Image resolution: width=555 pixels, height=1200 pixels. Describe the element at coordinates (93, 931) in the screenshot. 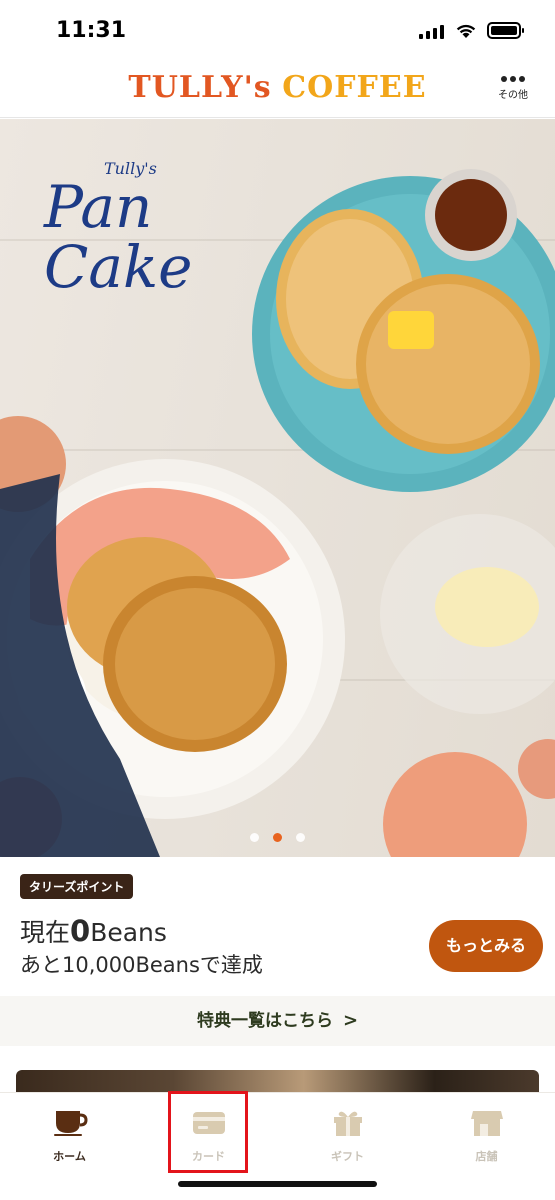

I see `current-beans: 現在0Beans` at that location.